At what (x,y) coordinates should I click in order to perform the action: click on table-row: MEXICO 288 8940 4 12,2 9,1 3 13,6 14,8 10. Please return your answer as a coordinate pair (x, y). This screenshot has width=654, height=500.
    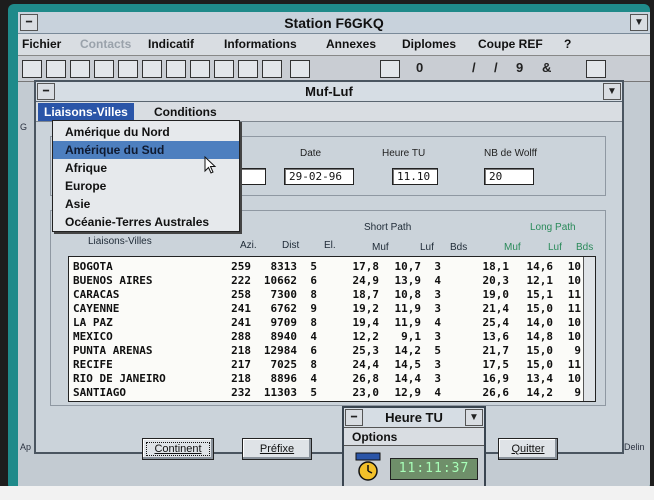
    Looking at the image, I should click on (332, 337).